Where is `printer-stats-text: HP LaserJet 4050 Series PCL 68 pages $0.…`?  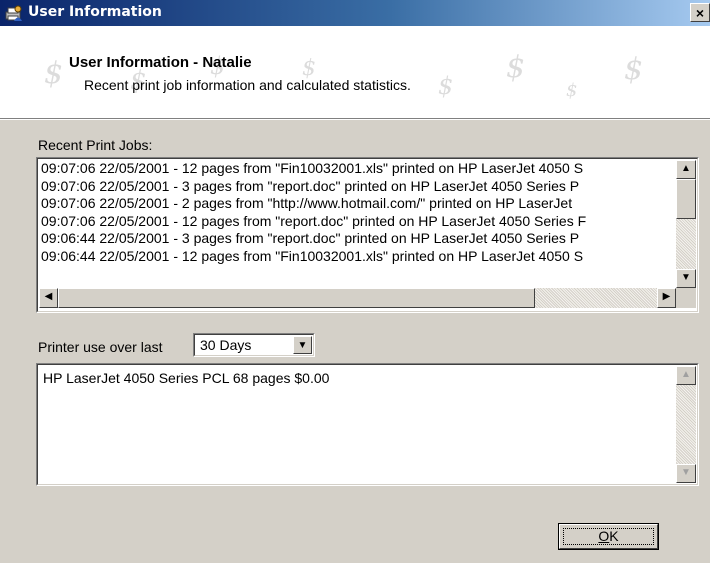 printer-stats-text: HP LaserJet 4050 Series PCL 68 pages $0.… is located at coordinates (186, 378).